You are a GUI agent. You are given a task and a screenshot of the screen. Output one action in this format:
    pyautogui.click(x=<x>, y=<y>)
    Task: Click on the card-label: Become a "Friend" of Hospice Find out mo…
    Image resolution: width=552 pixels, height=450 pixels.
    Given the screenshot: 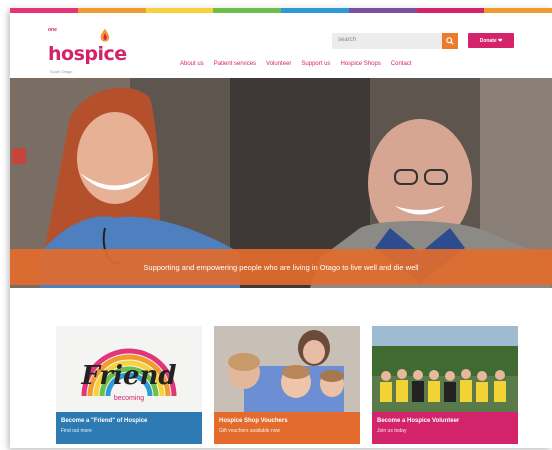 What is the action you would take?
    pyautogui.click(x=129, y=428)
    